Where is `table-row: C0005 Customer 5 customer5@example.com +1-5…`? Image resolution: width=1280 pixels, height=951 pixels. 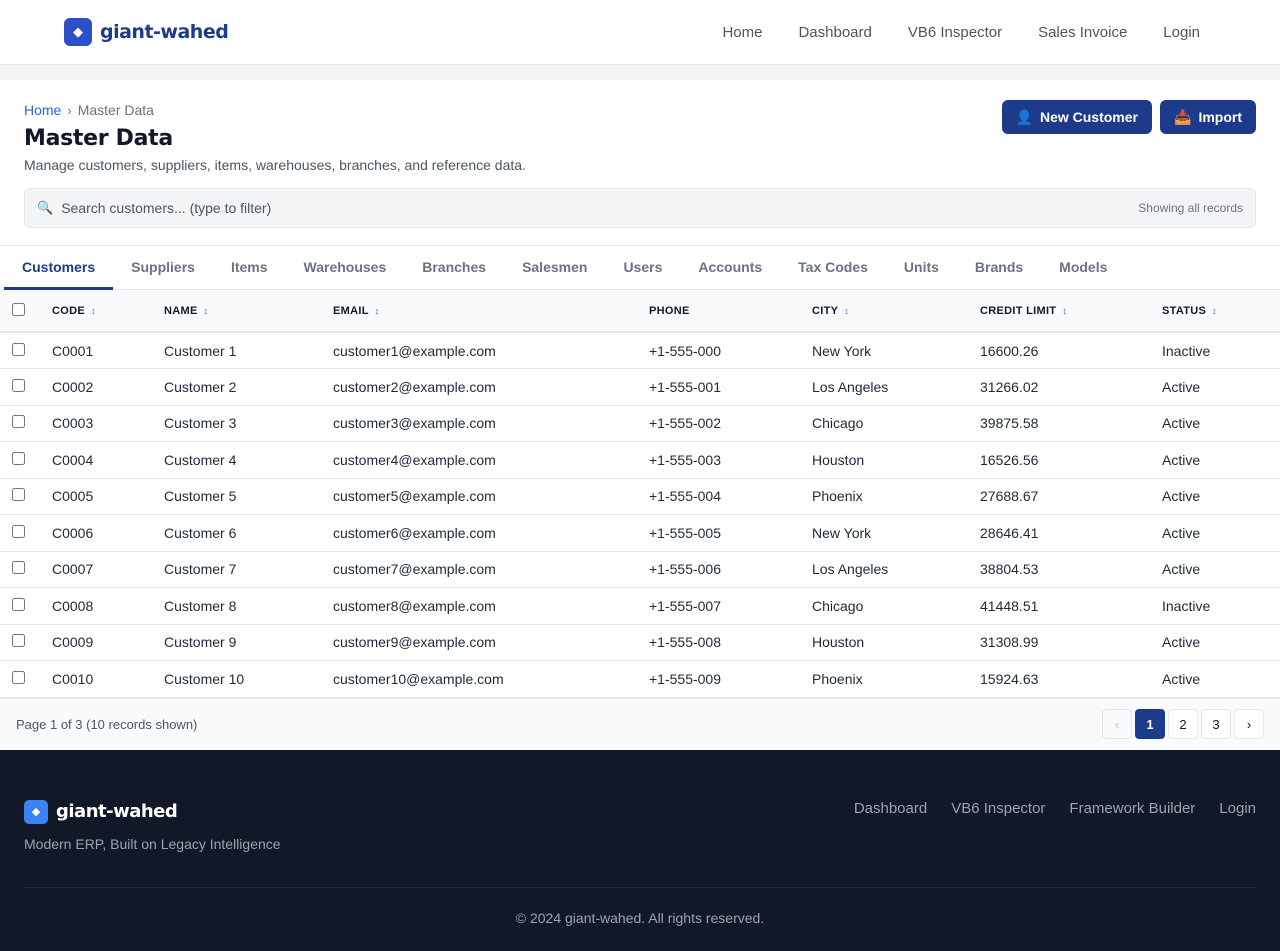
table-row: C0005 Customer 5 customer5@example.com +1-5… is located at coordinates (640, 496).